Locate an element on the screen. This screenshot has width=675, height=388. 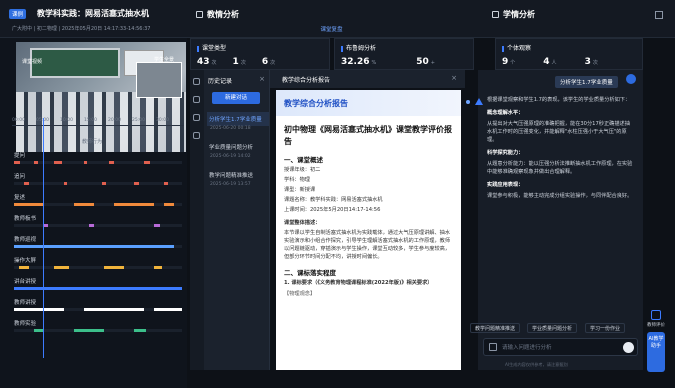
timeline-row-label: 教师板书 is located at coordinates (25, 219).